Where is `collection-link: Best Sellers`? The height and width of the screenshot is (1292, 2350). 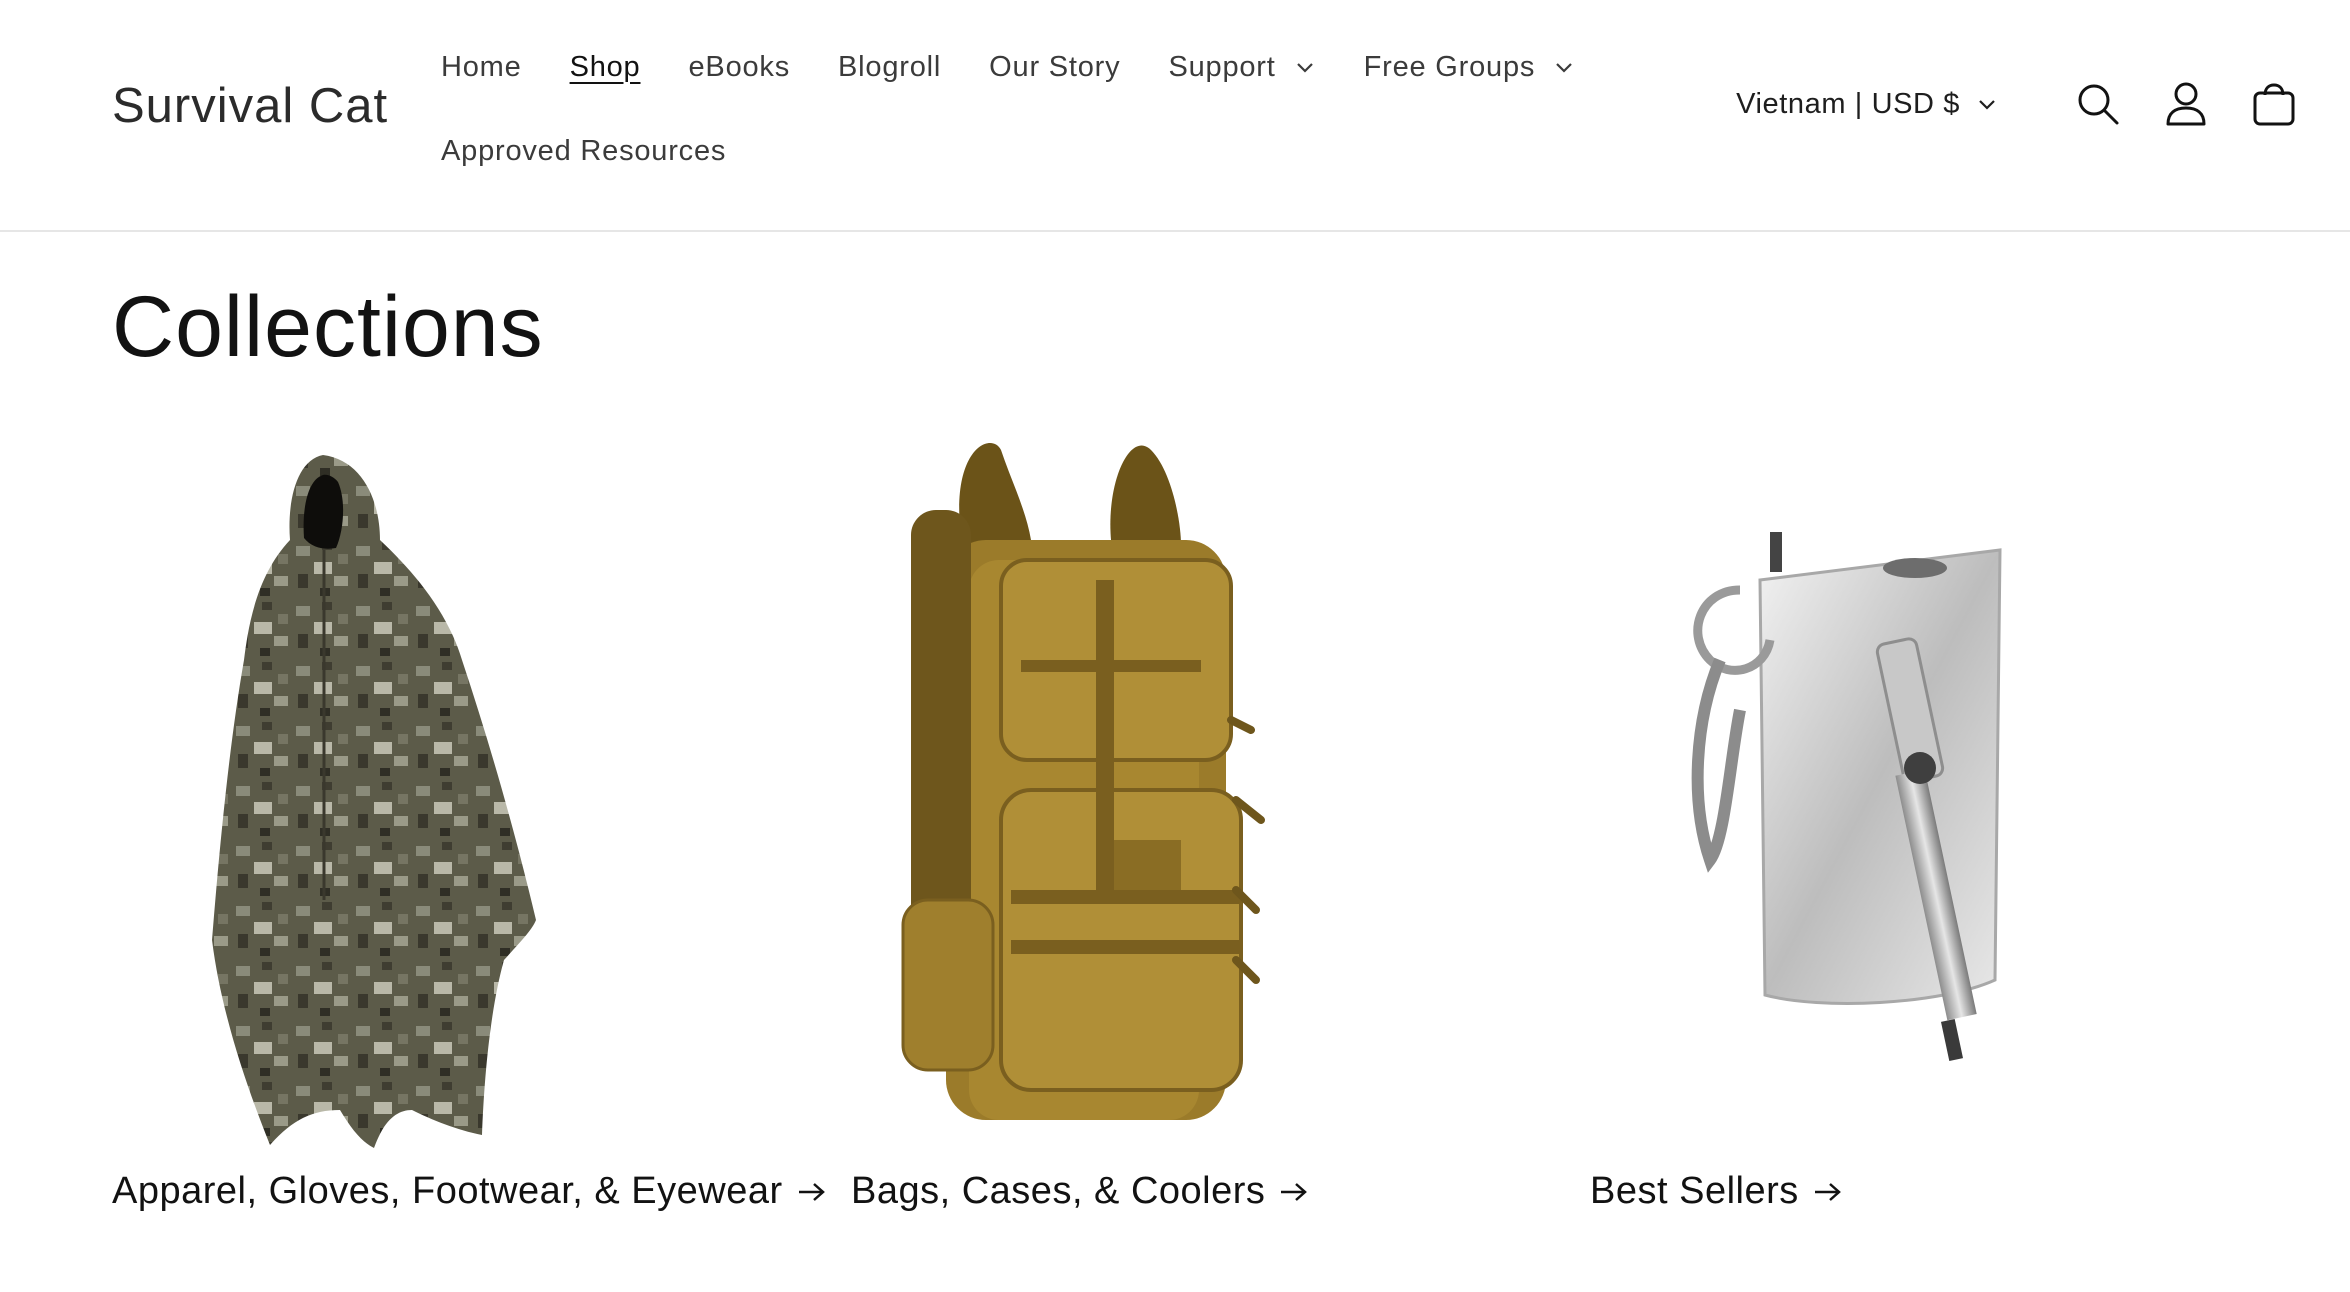 collection-link: Best Sellers is located at coordinates (1716, 1191).